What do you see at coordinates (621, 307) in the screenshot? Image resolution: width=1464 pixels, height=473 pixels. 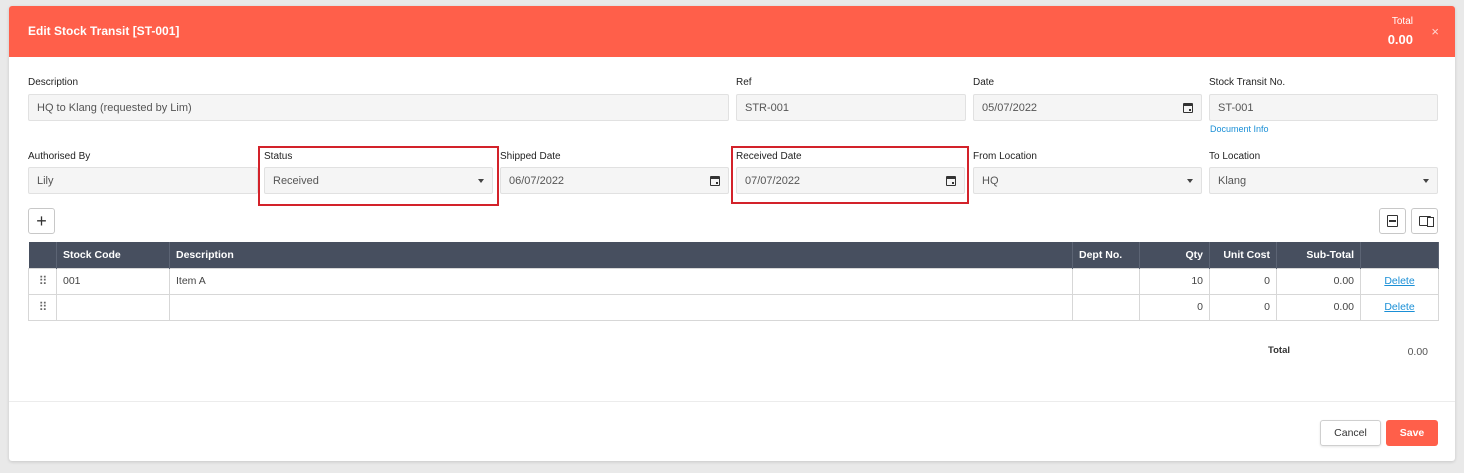 I see `description-cell` at bounding box center [621, 307].